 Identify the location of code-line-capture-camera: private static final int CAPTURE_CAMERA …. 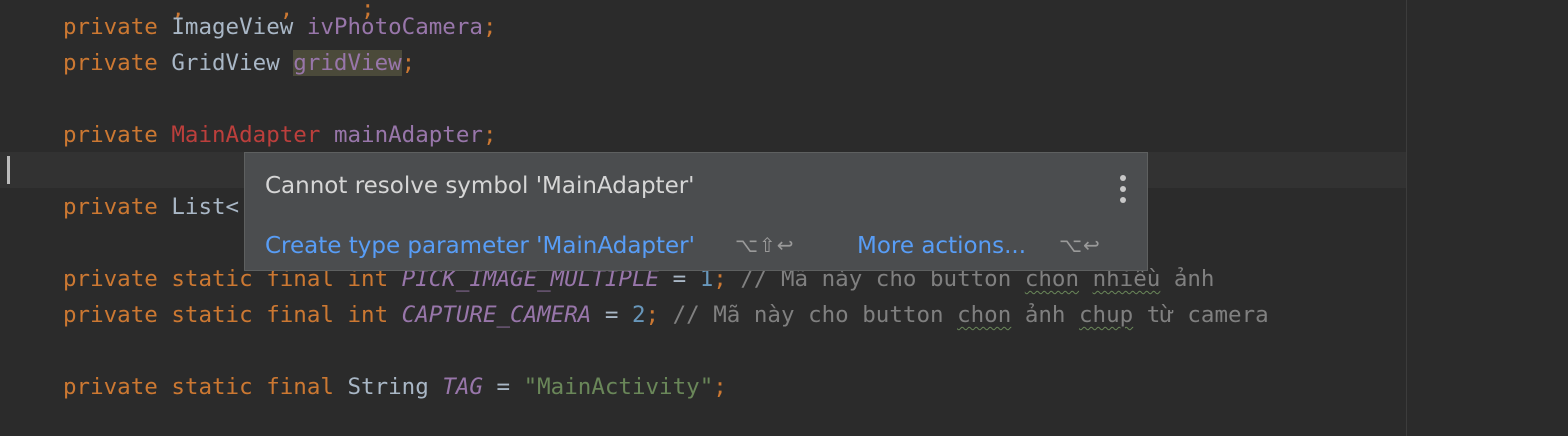
(666, 315).